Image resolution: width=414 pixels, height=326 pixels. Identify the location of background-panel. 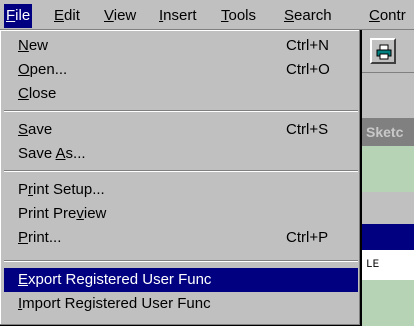
(388, 96).